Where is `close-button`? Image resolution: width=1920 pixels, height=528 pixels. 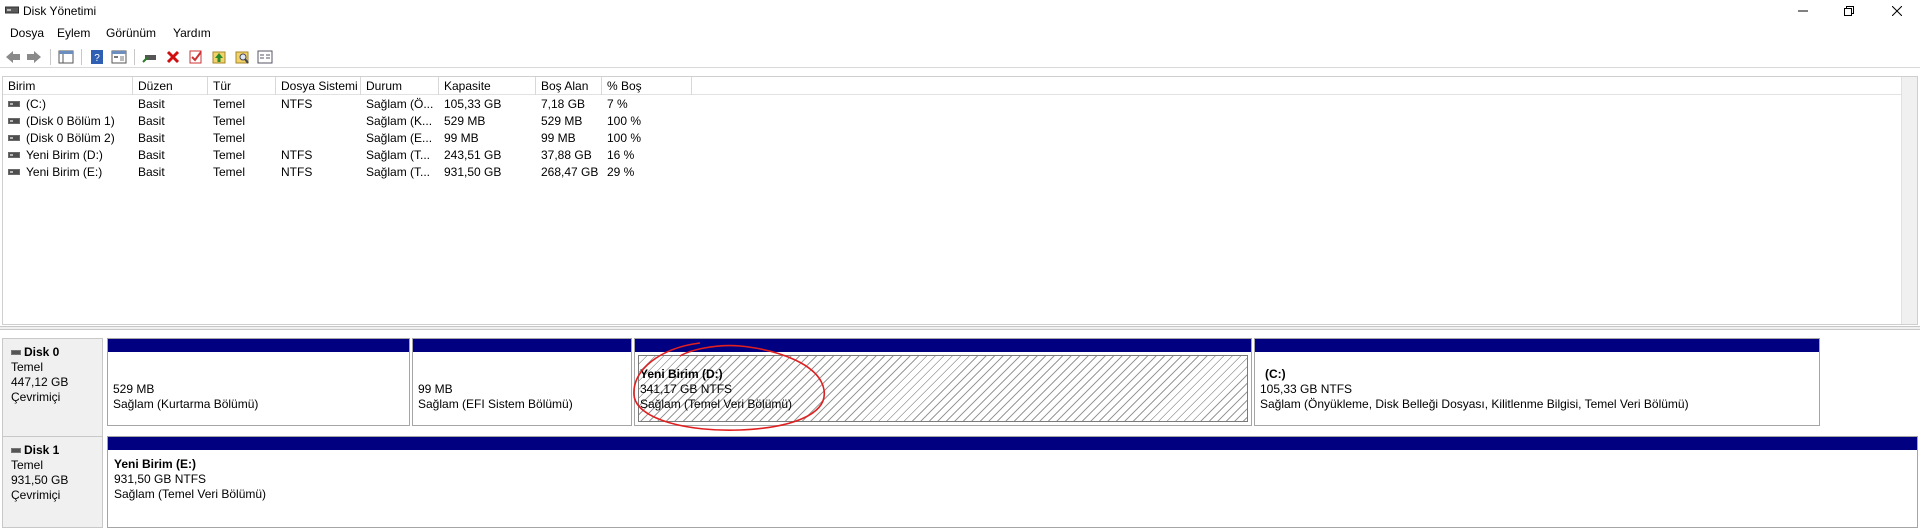
close-button is located at coordinates (1897, 11).